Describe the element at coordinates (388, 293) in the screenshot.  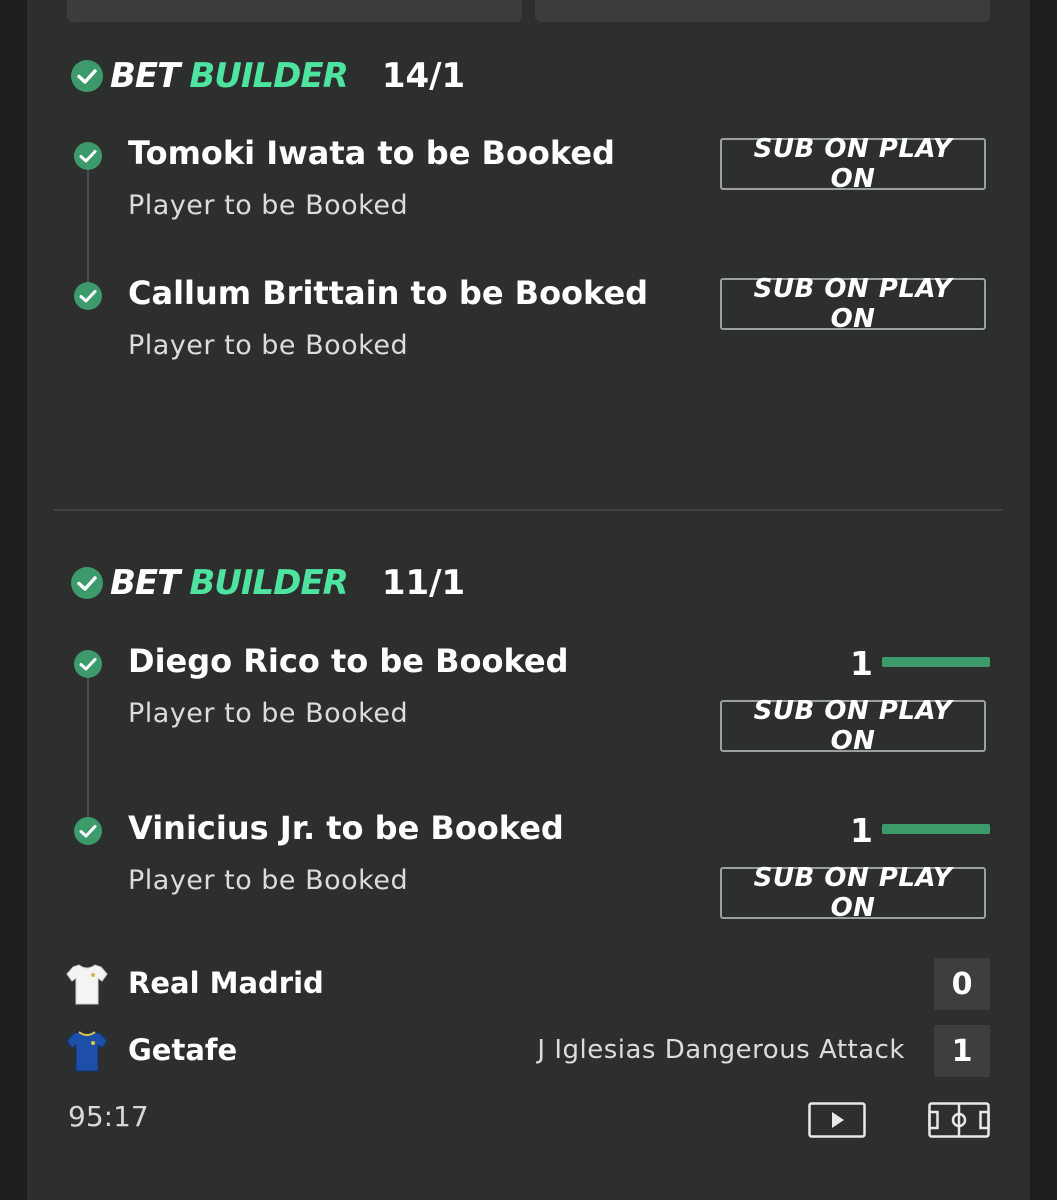
I see `leg-title: Callum Brittain to be Booked` at that location.